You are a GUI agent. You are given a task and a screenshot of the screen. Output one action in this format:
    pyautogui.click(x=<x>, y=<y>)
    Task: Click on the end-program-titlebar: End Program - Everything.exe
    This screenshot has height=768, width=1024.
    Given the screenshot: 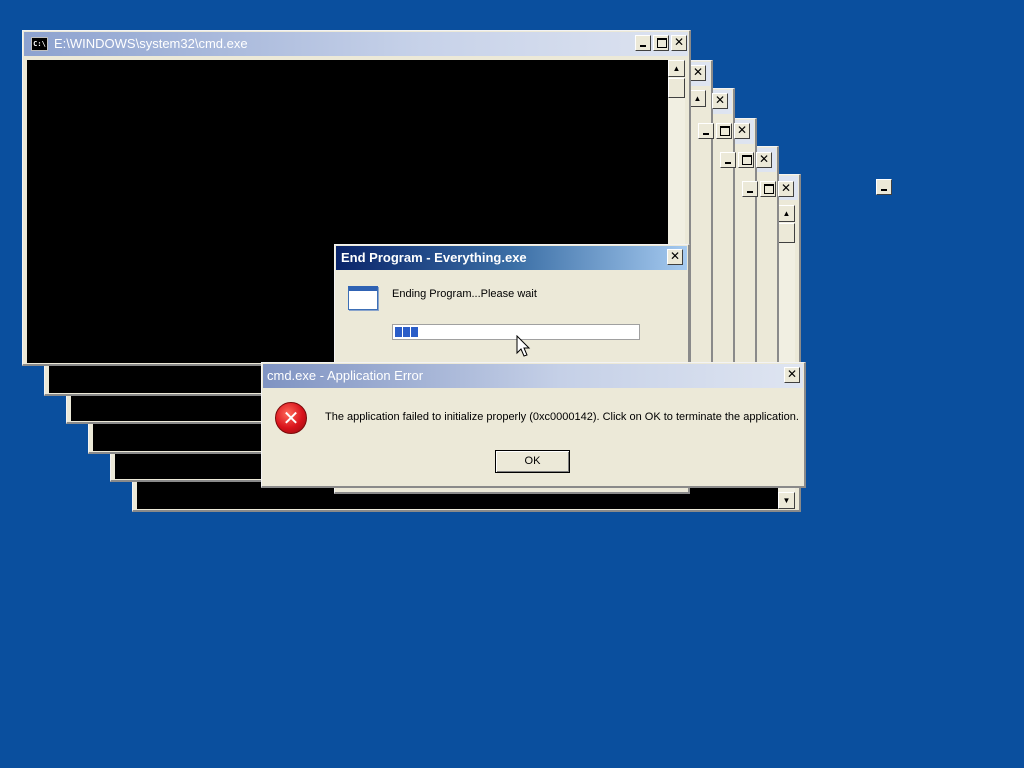 What is the action you would take?
    pyautogui.click(x=511, y=258)
    